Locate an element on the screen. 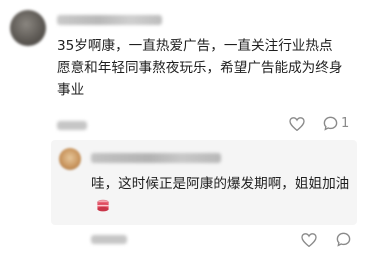 This screenshot has height=255, width=369. reply-reply-button is located at coordinates (343, 239).